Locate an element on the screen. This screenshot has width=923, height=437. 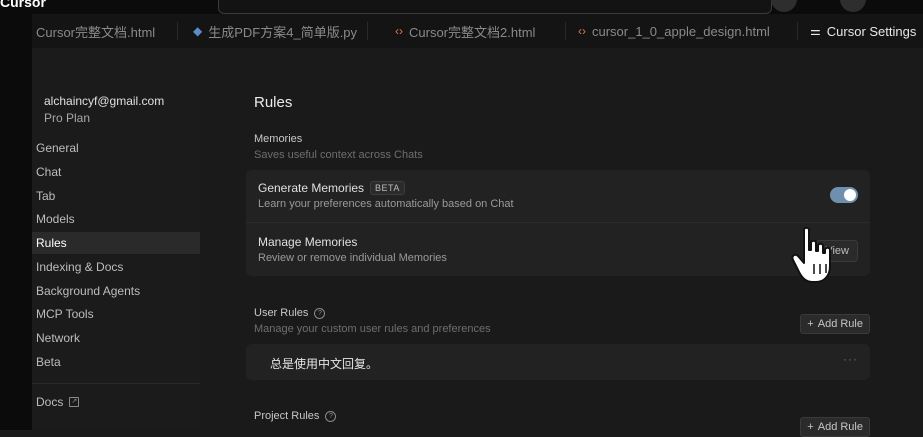
memories-title: Memories is located at coordinates (278, 139).